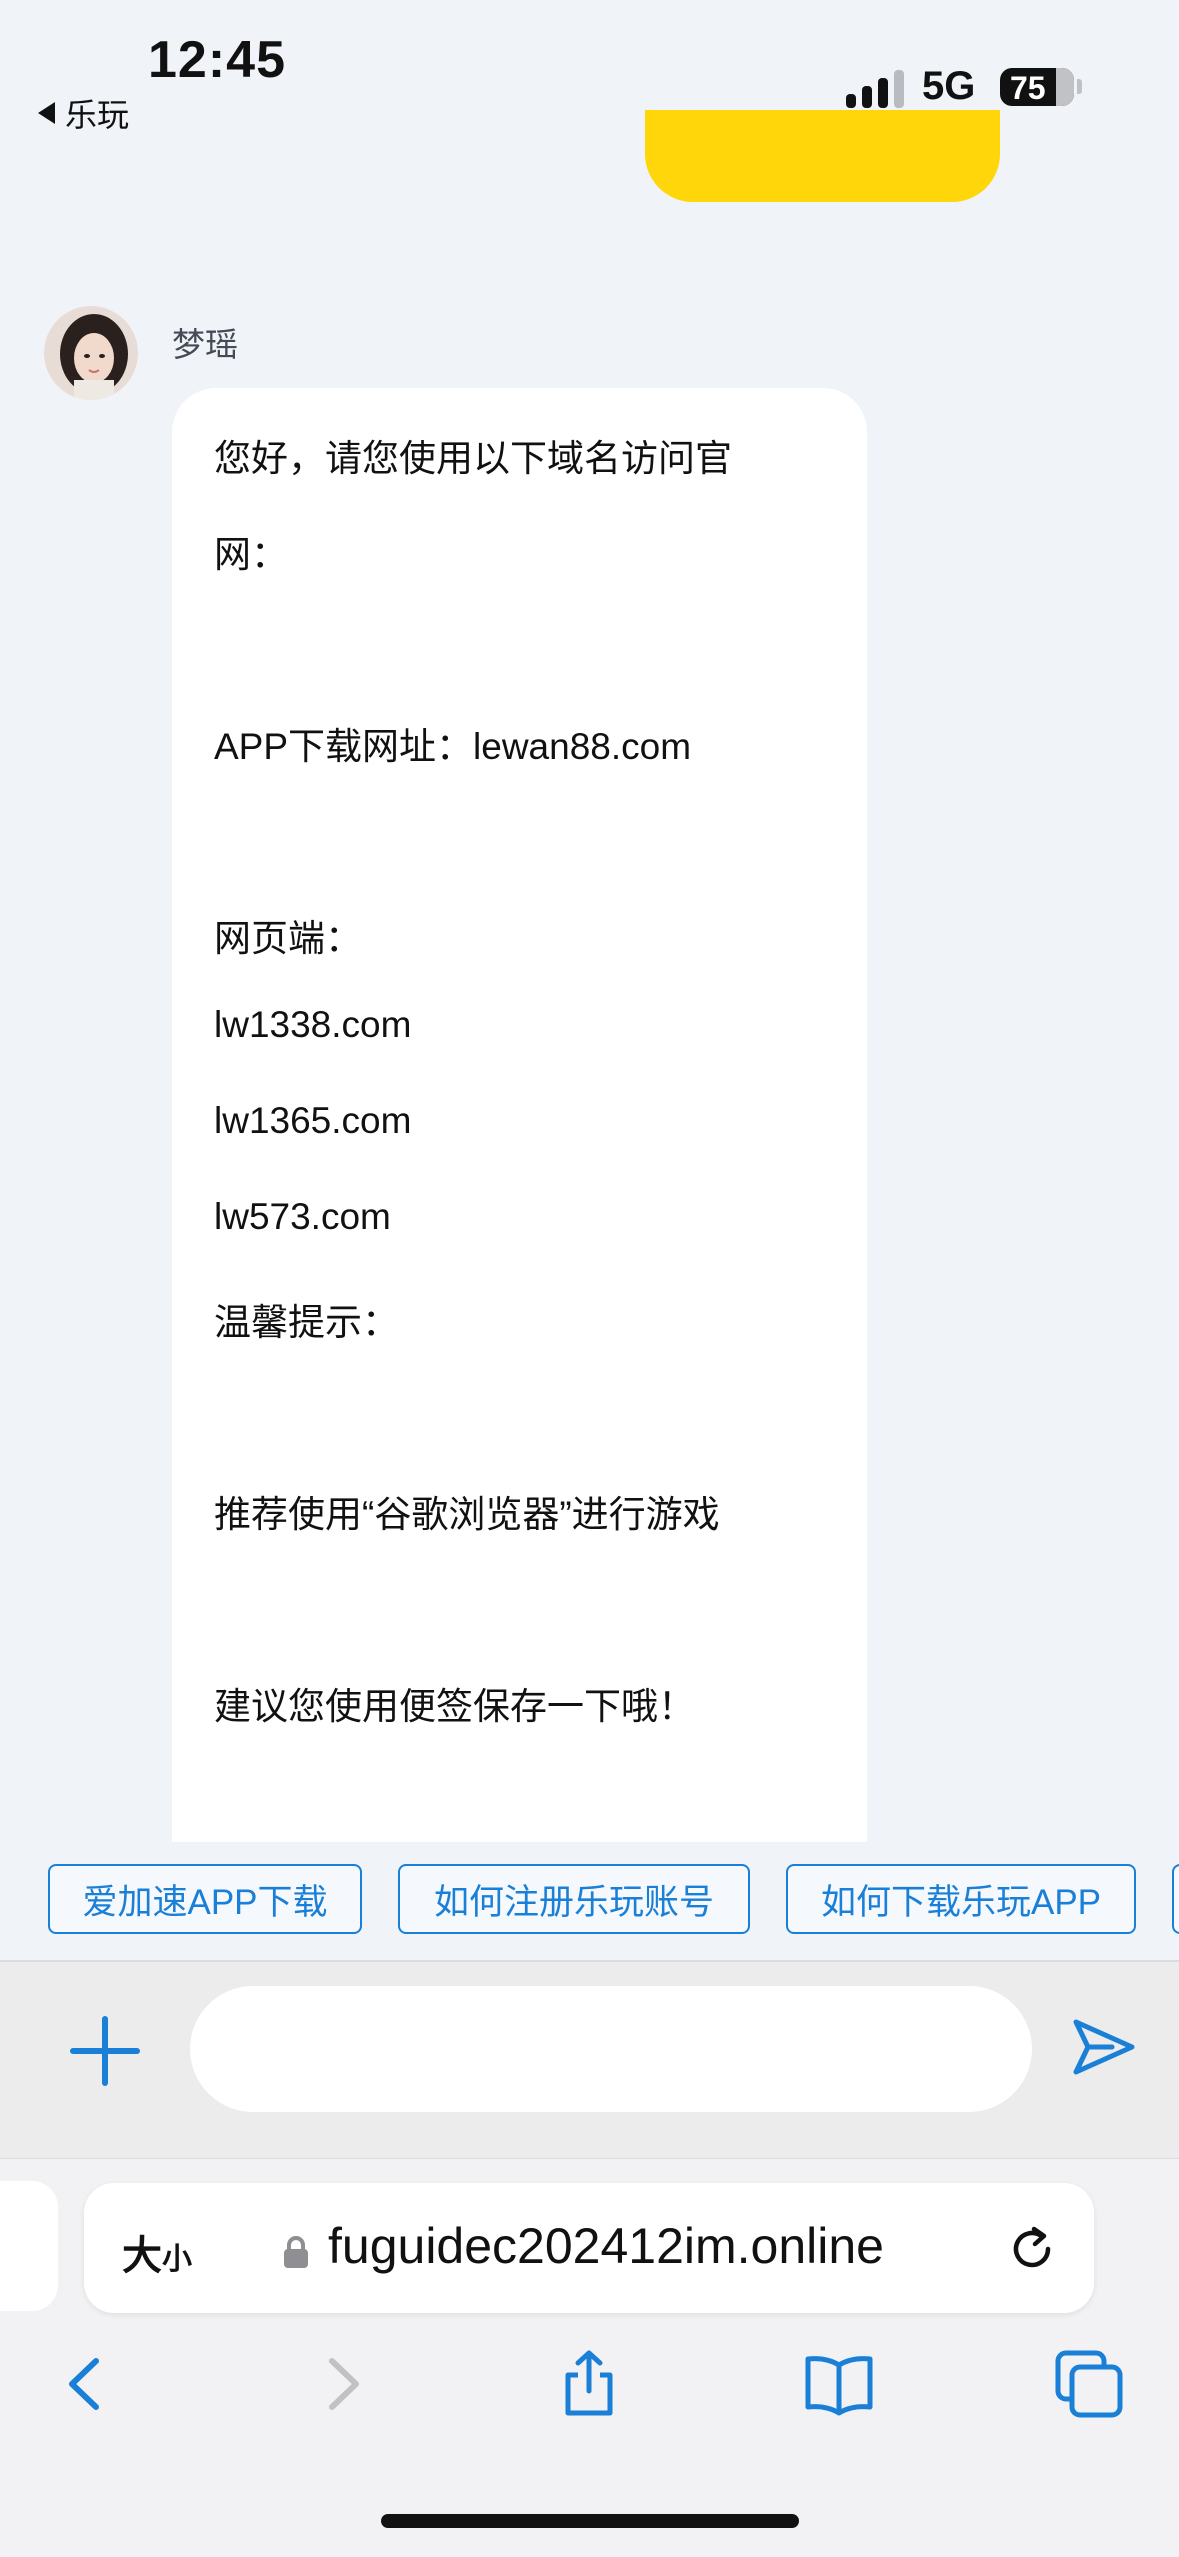  Describe the element at coordinates (1089, 2384) in the screenshot. I see `tabs-icon` at that location.